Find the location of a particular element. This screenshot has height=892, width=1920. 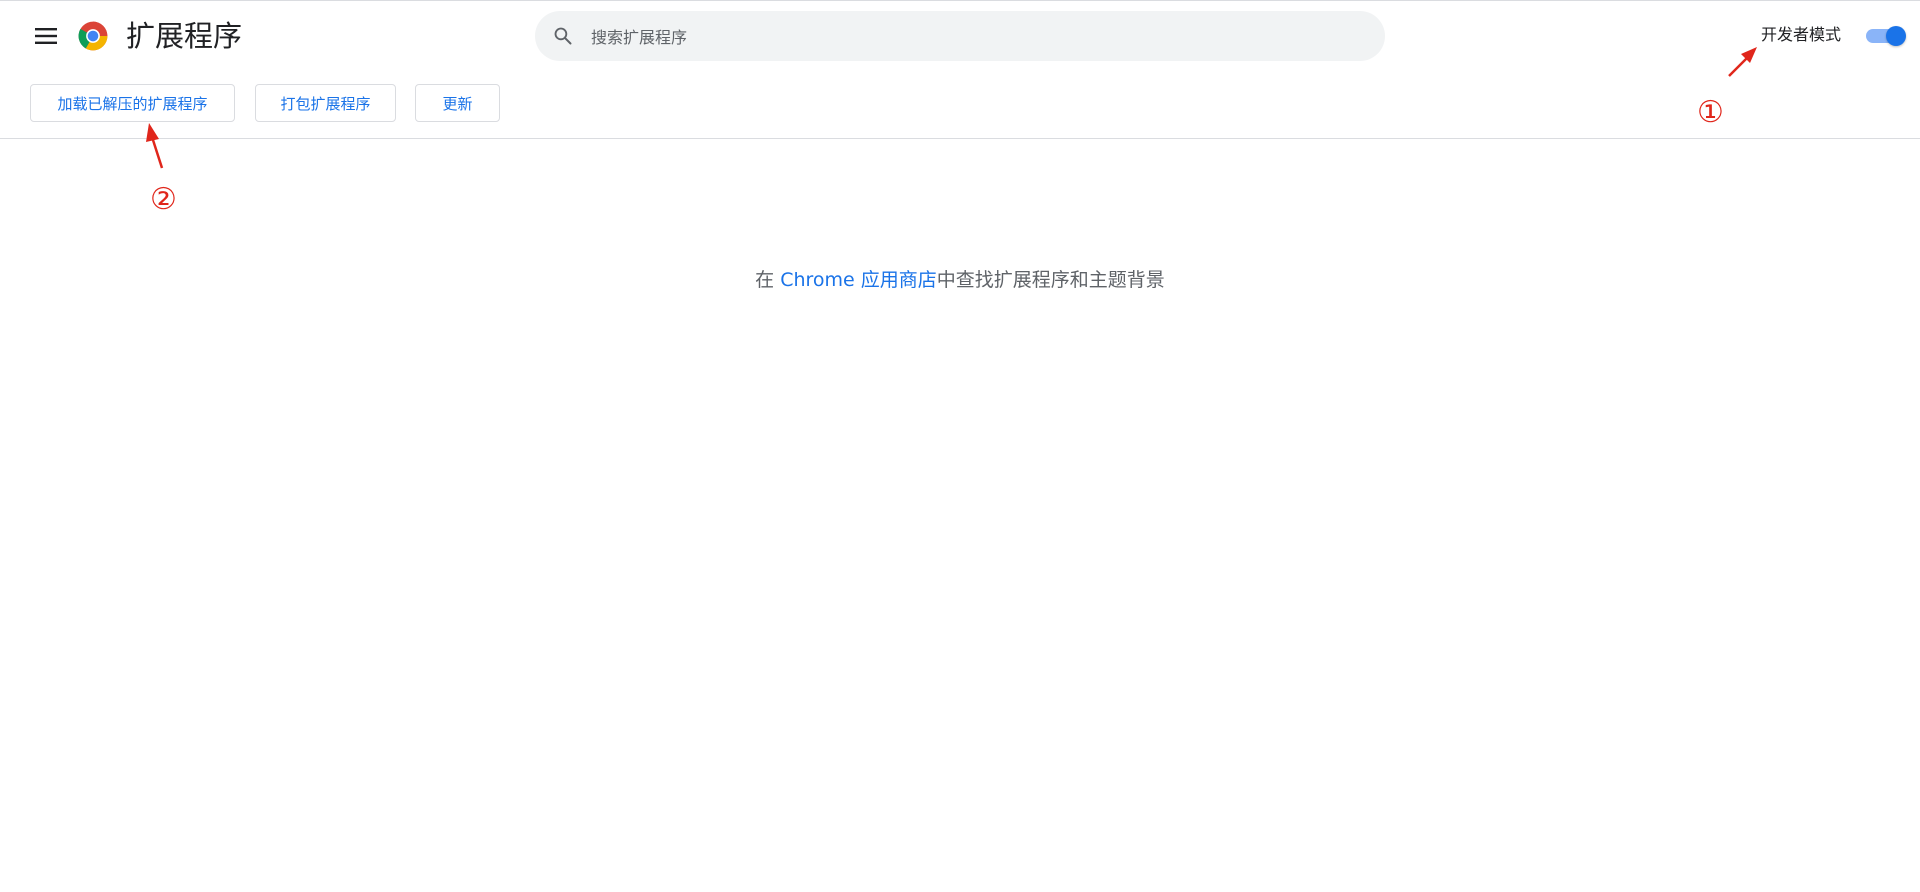

annotation-step-2: ② is located at coordinates (163, 199).